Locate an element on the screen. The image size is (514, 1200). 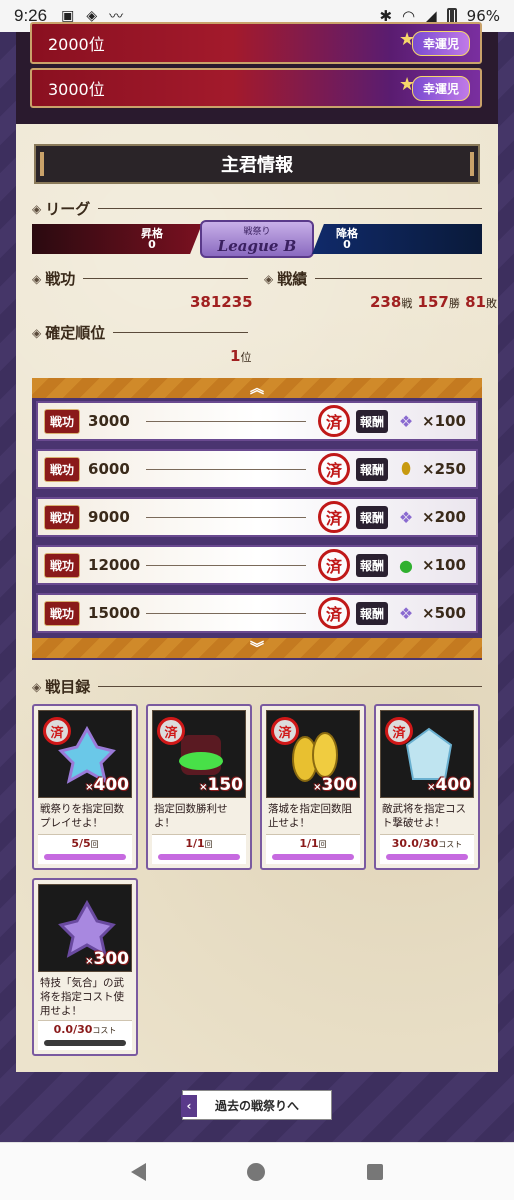
fixed-rank-label: 確定順位 is located at coordinates (75, 333).